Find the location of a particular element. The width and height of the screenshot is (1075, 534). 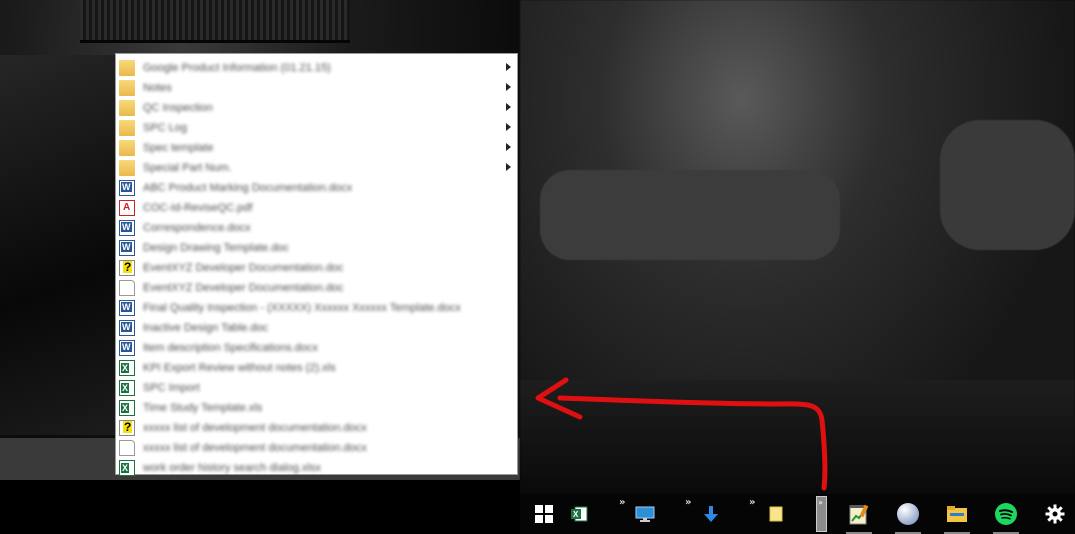

jump-list-folder: Spec template is located at coordinates (316, 148).